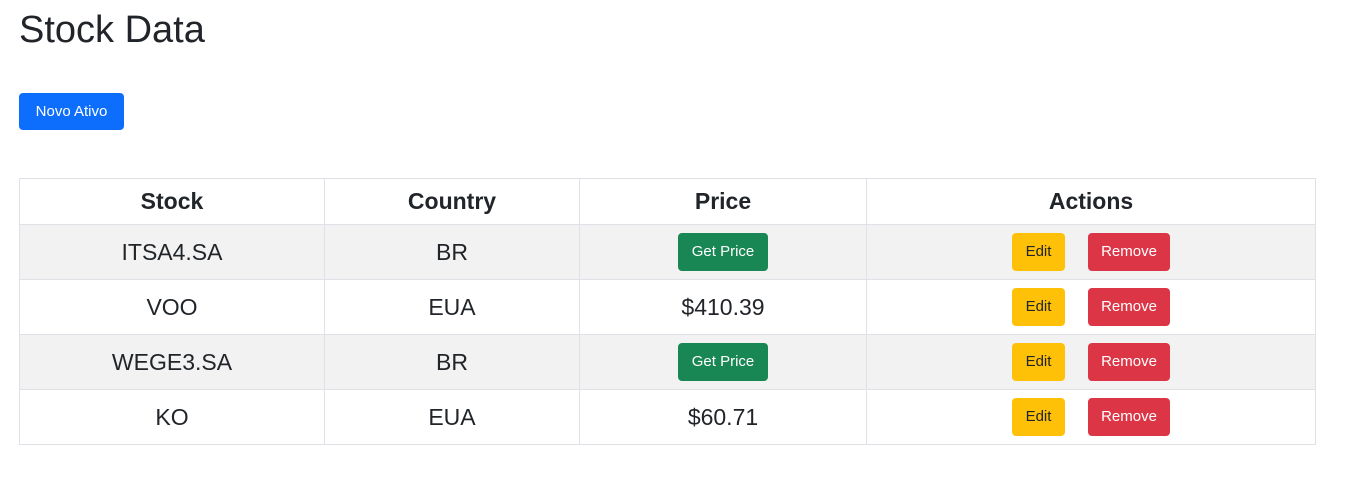  I want to click on table-header-row: Stock Country Price Actions, so click(667, 201).